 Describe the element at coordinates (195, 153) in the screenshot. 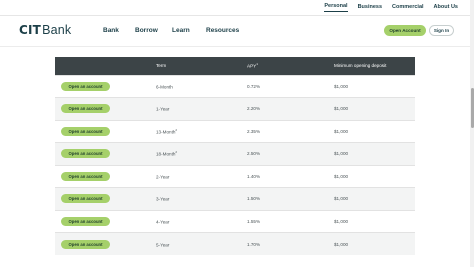

I see `row-term-cell: 18-Month2` at that location.